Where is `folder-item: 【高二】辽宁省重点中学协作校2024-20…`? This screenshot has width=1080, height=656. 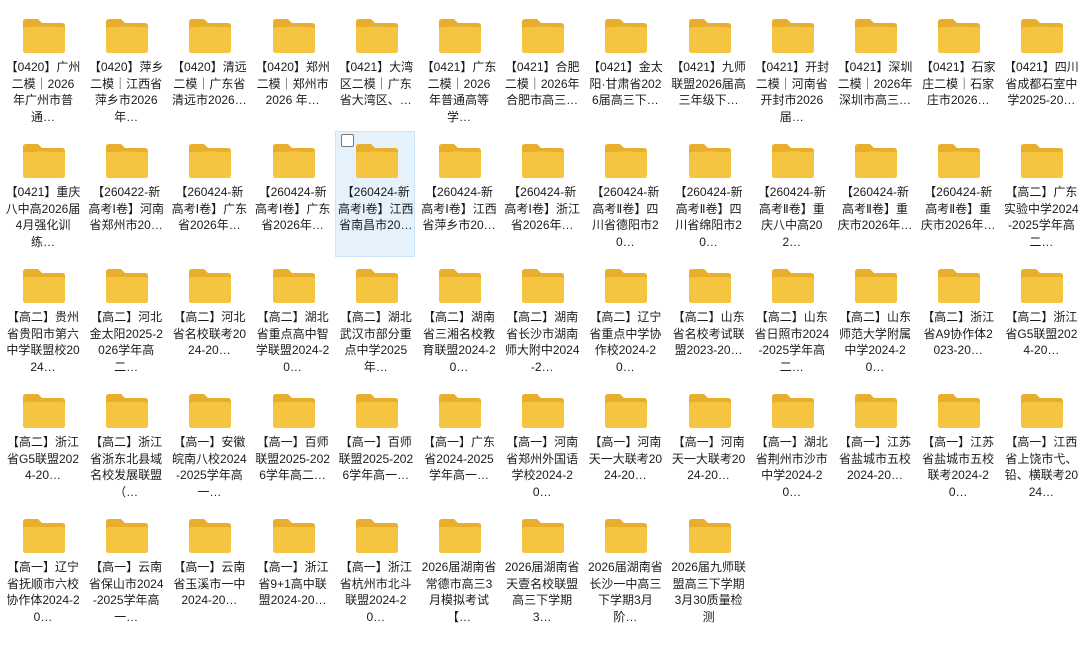 folder-item: 【高二】辽宁省重点中学协作校2024-20… is located at coordinates (624, 319).